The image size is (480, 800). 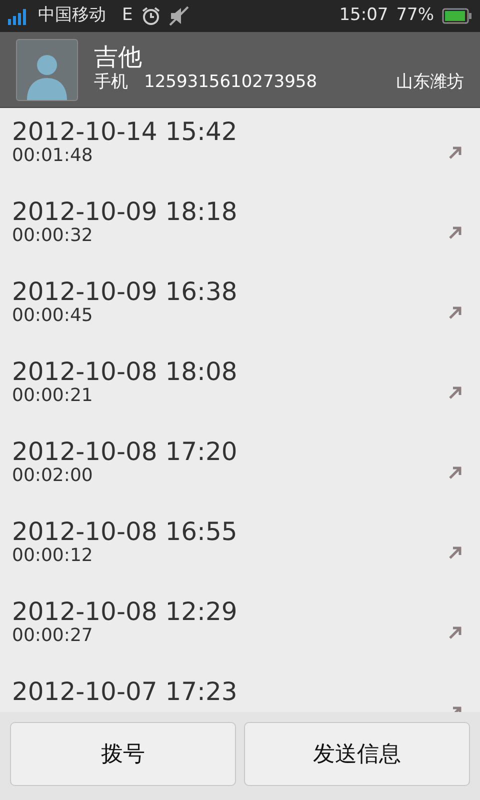 What do you see at coordinates (457, 16) in the screenshot?
I see `battery-icon` at bounding box center [457, 16].